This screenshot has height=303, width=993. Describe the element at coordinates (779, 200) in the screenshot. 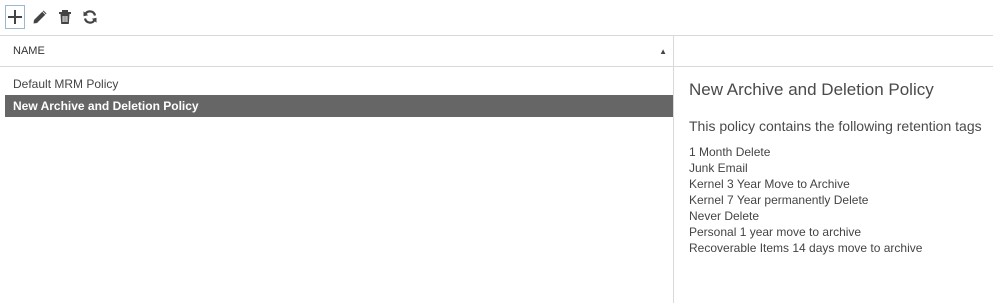

I see `retention-tag: Kernel 7 Year permanently Delete` at that location.